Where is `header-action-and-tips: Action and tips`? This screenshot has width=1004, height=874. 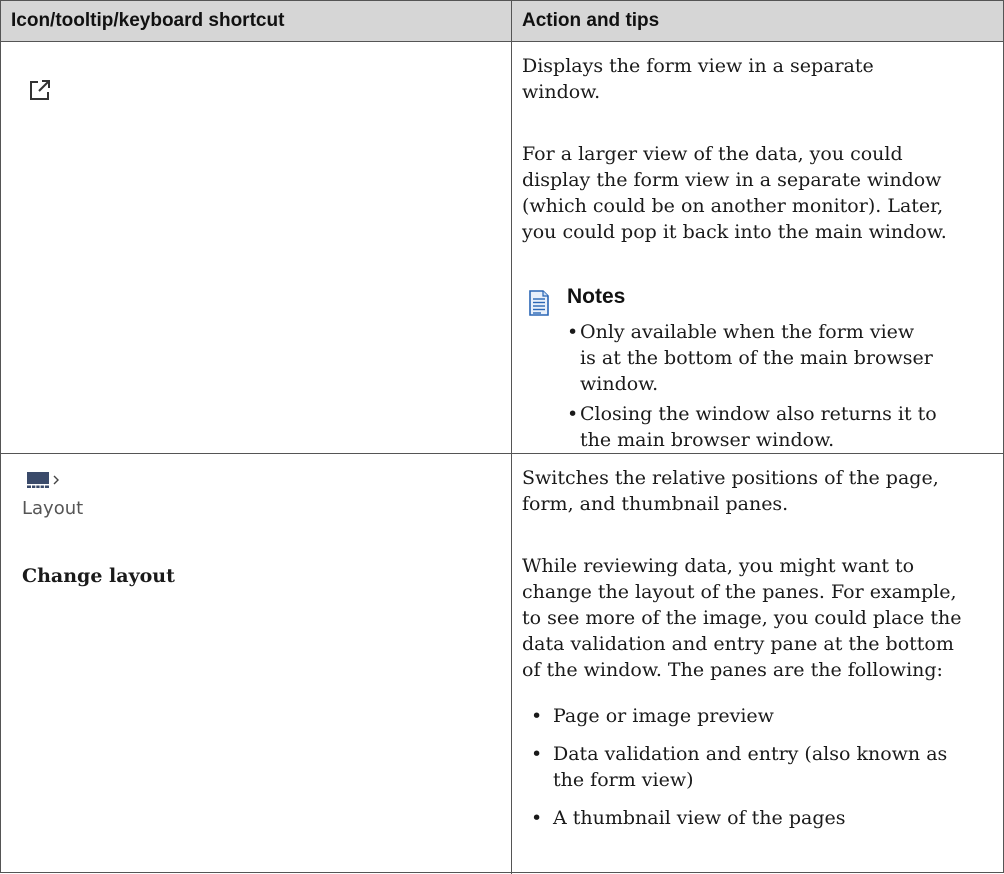 header-action-and-tips: Action and tips is located at coordinates (591, 20).